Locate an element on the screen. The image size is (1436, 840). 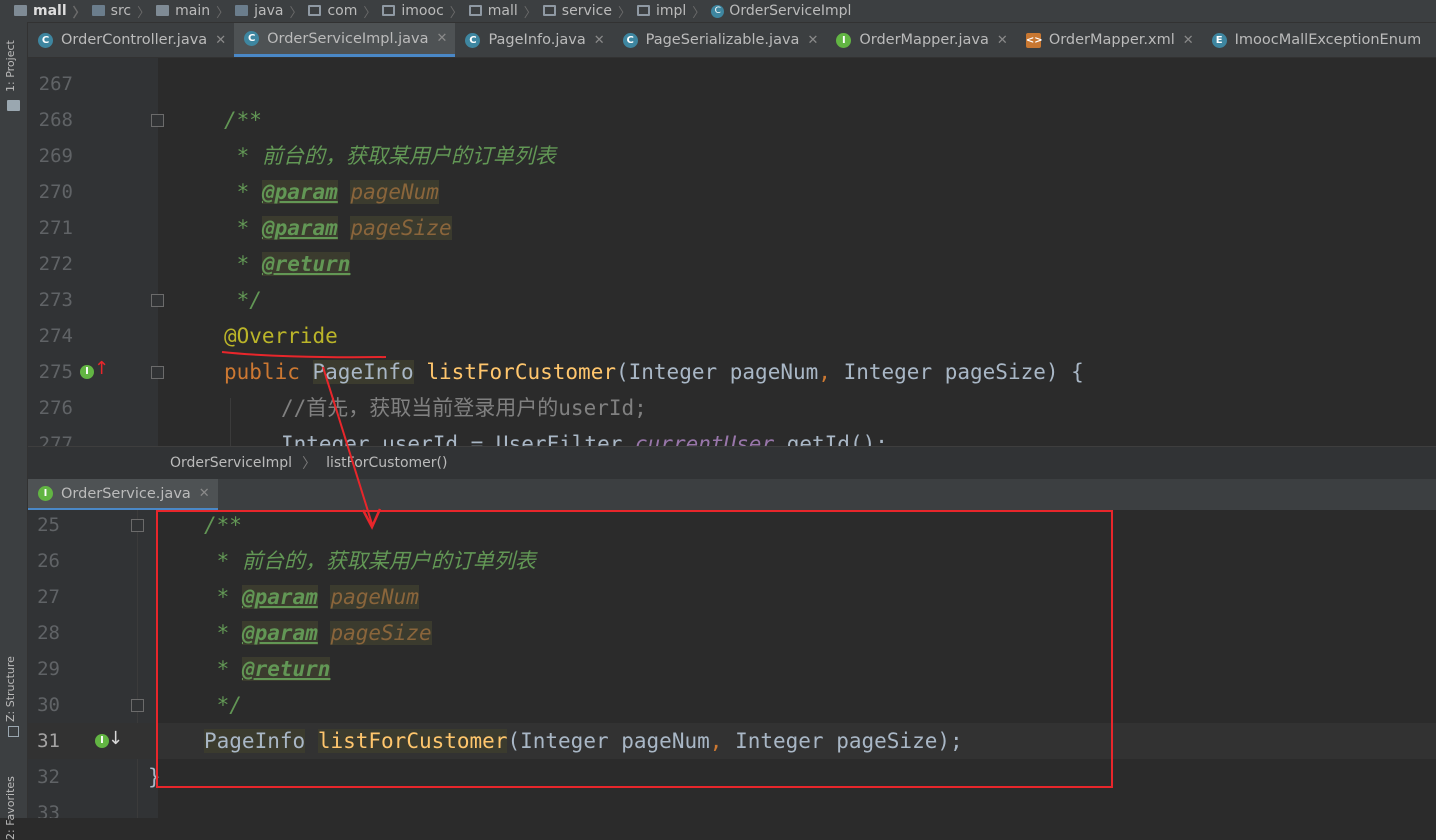
implemented-method-icon: I is located at coordinates (102, 741).